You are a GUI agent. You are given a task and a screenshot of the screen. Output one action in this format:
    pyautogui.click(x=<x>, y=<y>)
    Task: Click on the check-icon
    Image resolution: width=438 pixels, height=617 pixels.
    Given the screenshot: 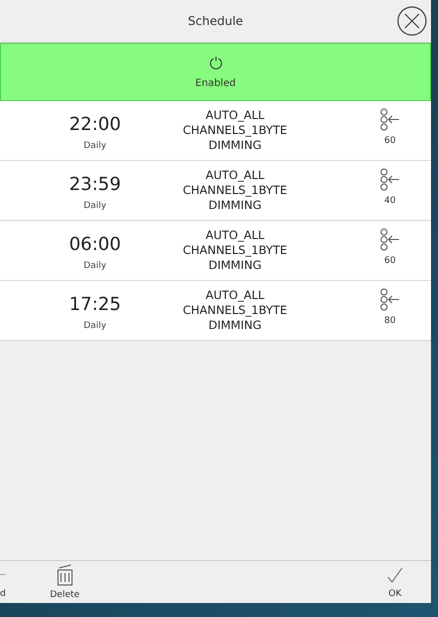 What is the action you would take?
    pyautogui.click(x=395, y=575)
    